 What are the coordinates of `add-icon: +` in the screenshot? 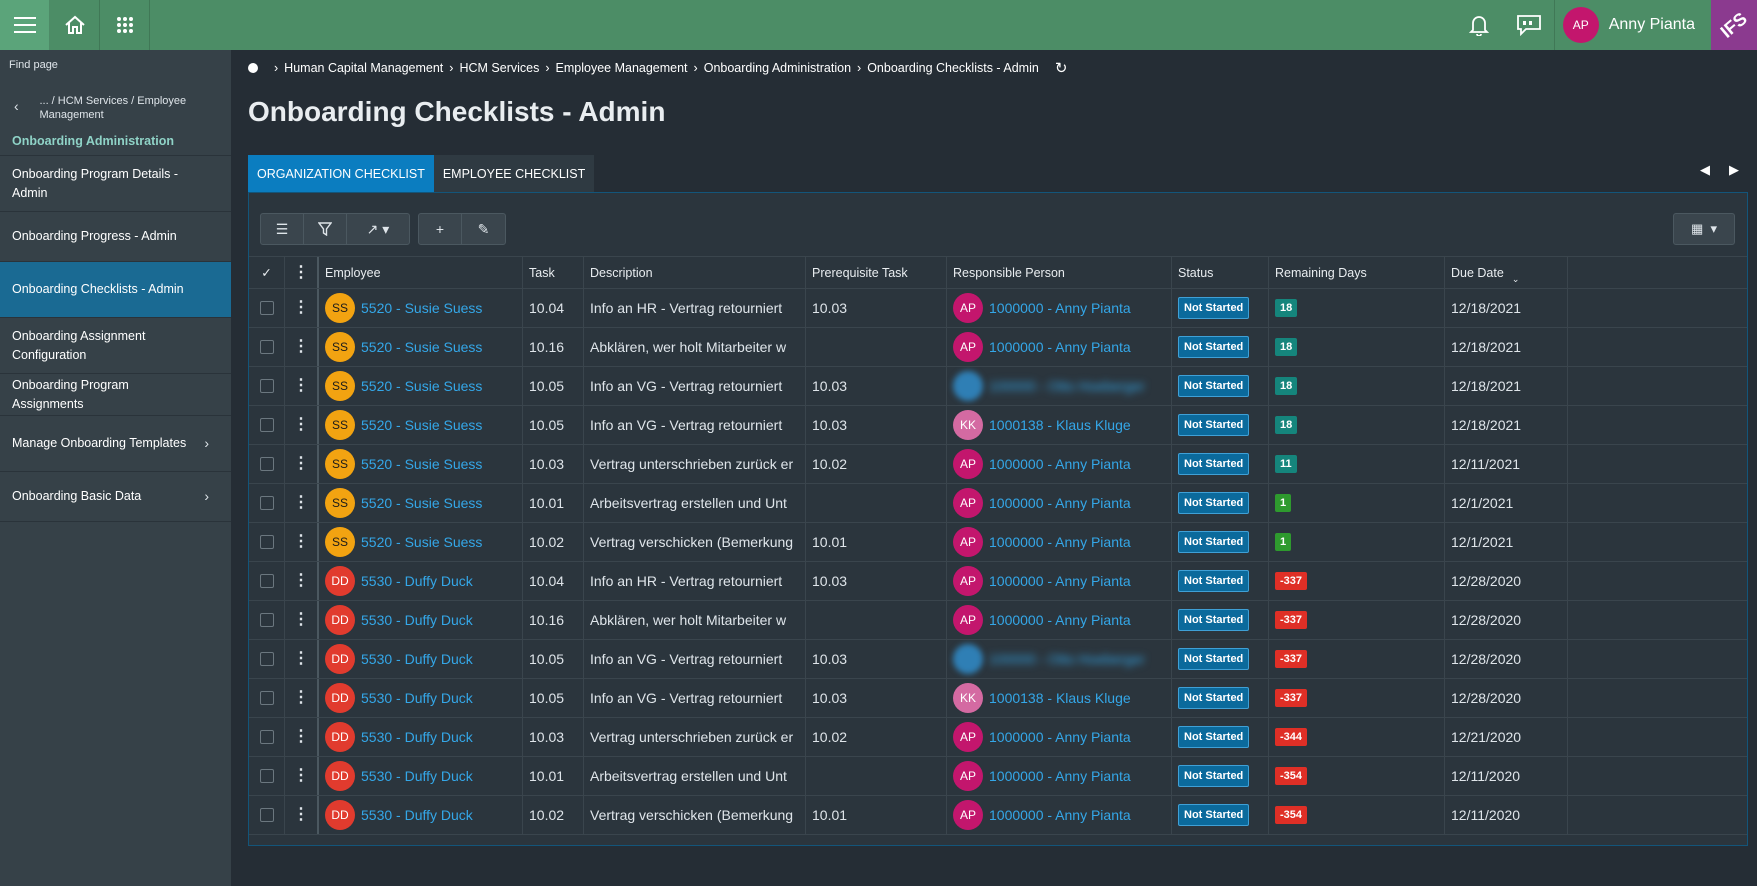 It's located at (440, 229).